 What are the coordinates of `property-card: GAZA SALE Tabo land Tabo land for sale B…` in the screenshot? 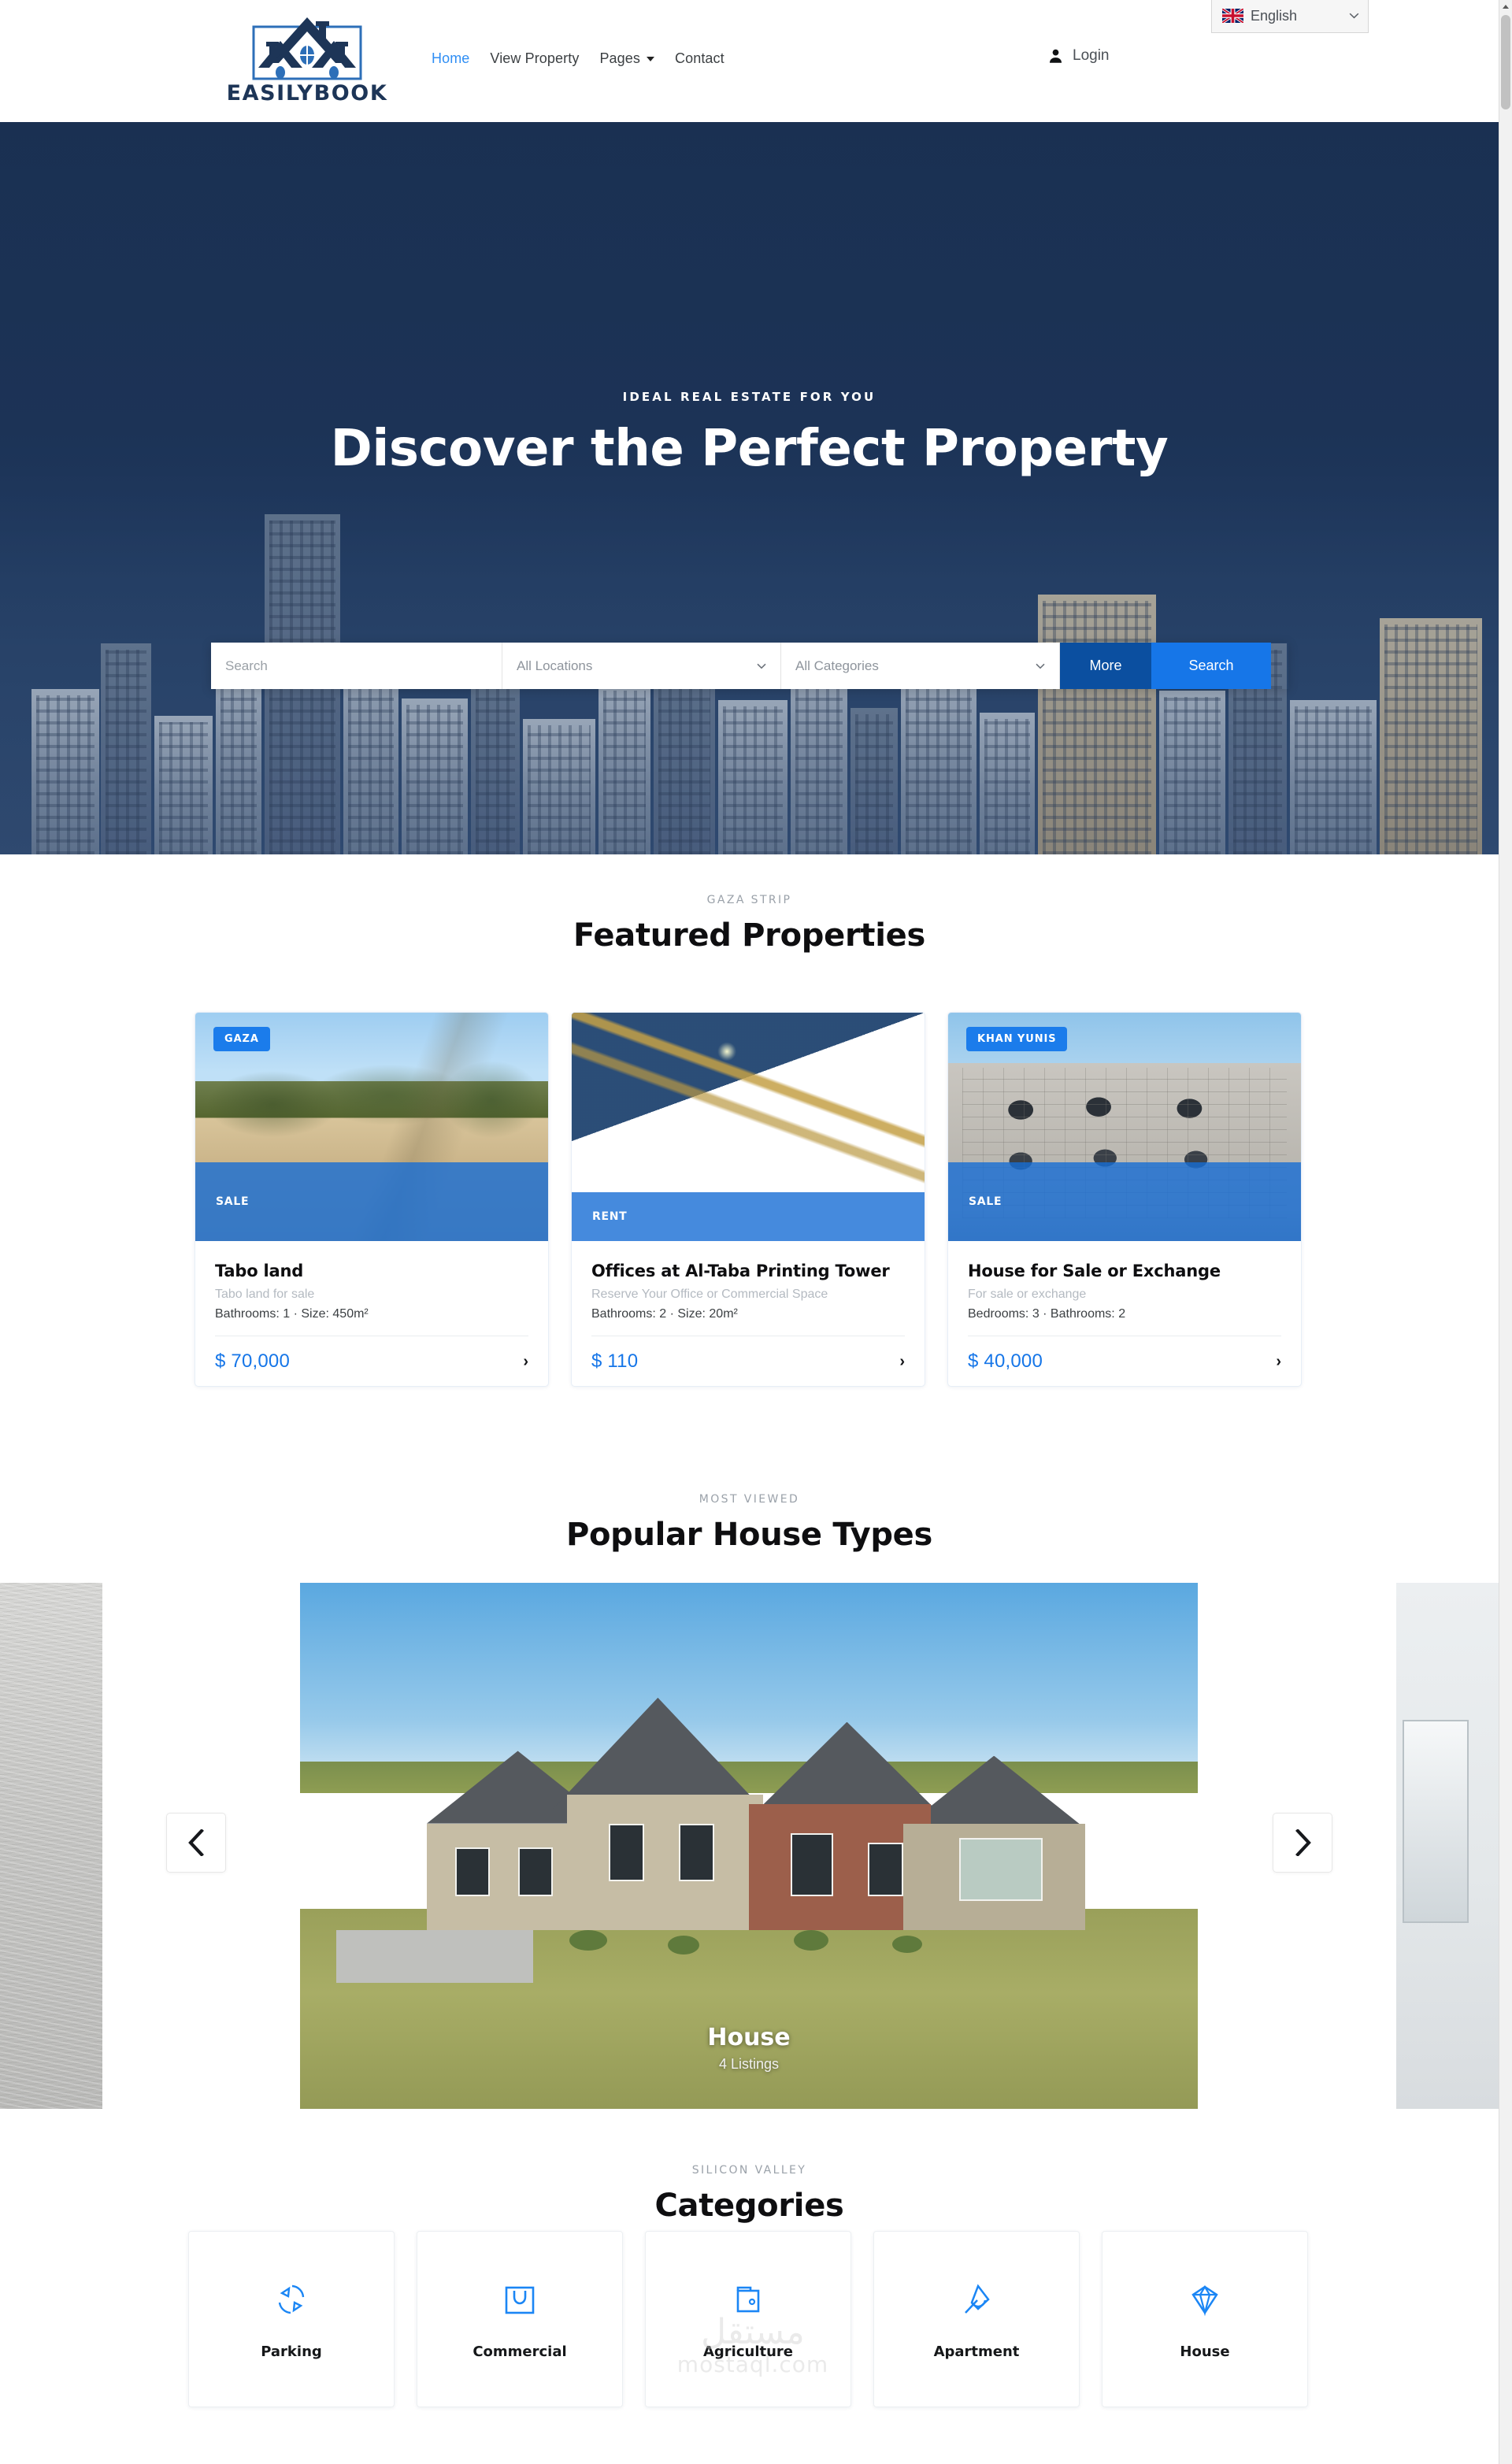 It's located at (372, 1199).